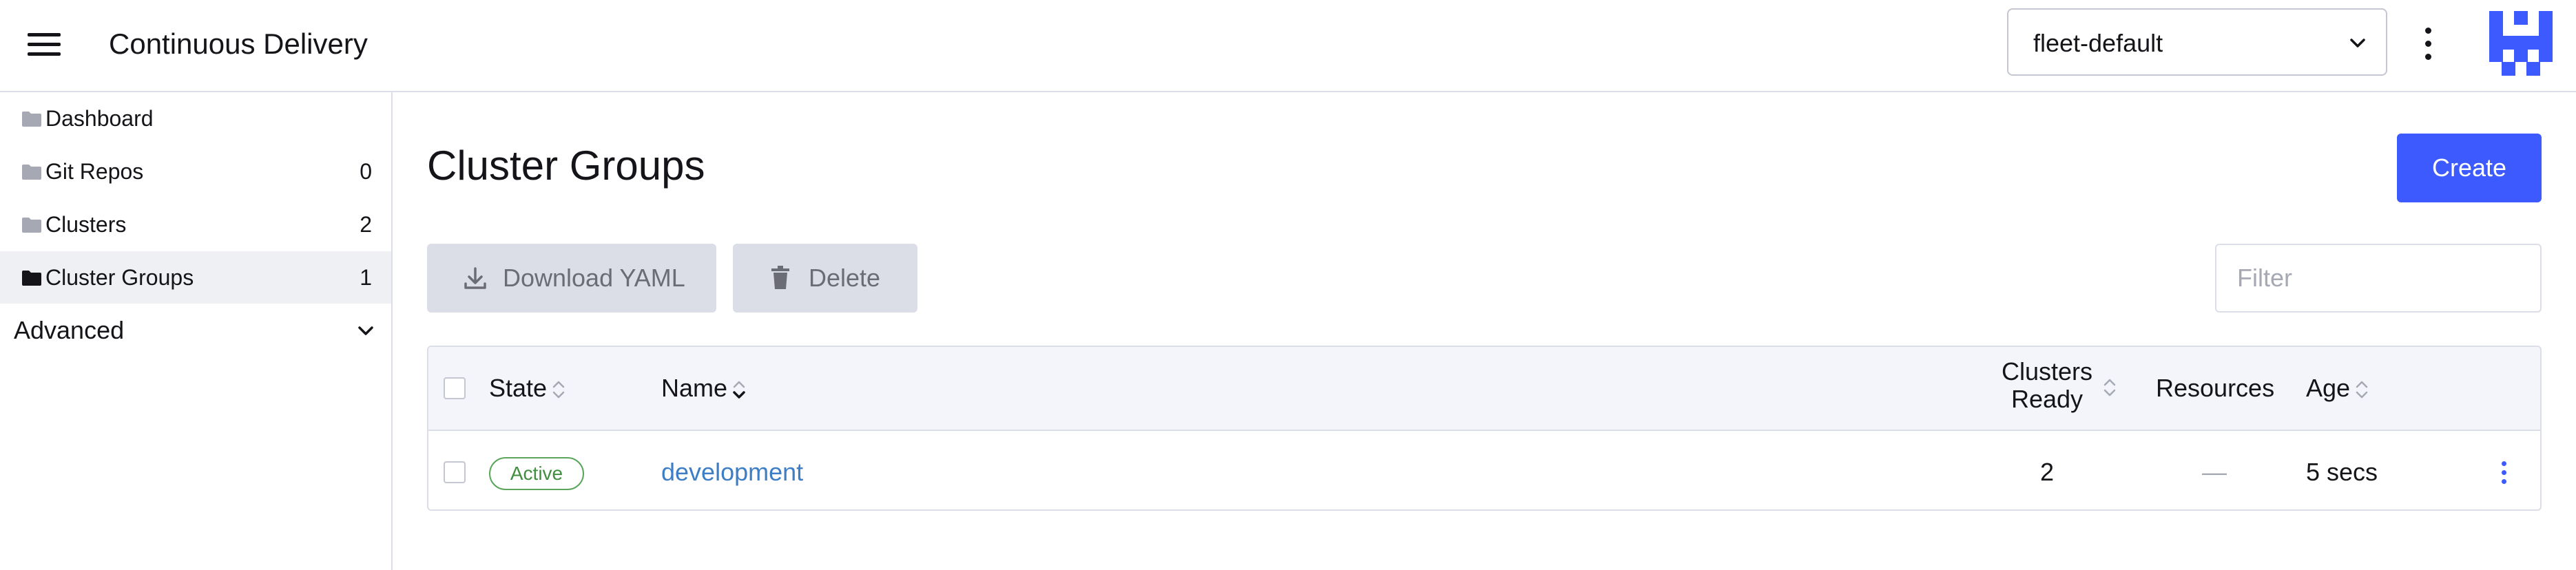 The height and width of the screenshot is (570, 2576). I want to click on sidebar-item-label: Clusters, so click(86, 224).